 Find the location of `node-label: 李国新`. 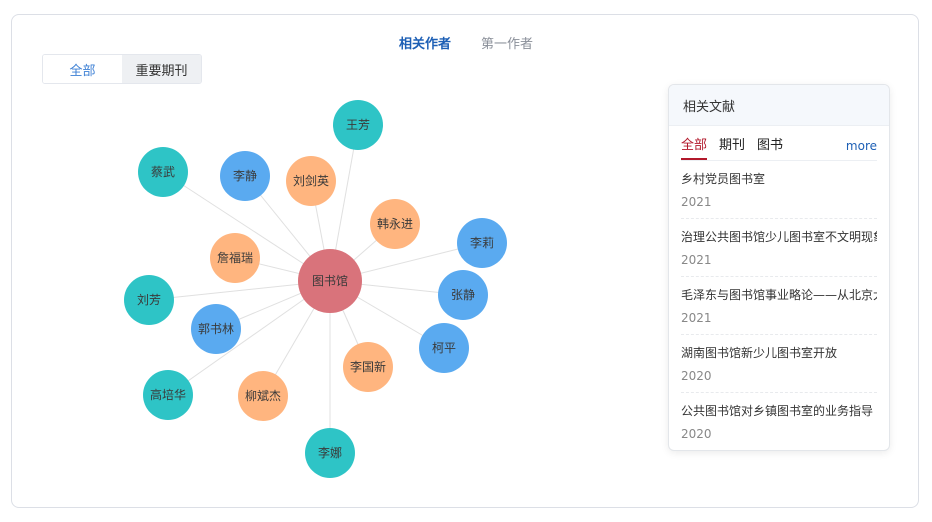

node-label: 李国新 is located at coordinates (368, 366).